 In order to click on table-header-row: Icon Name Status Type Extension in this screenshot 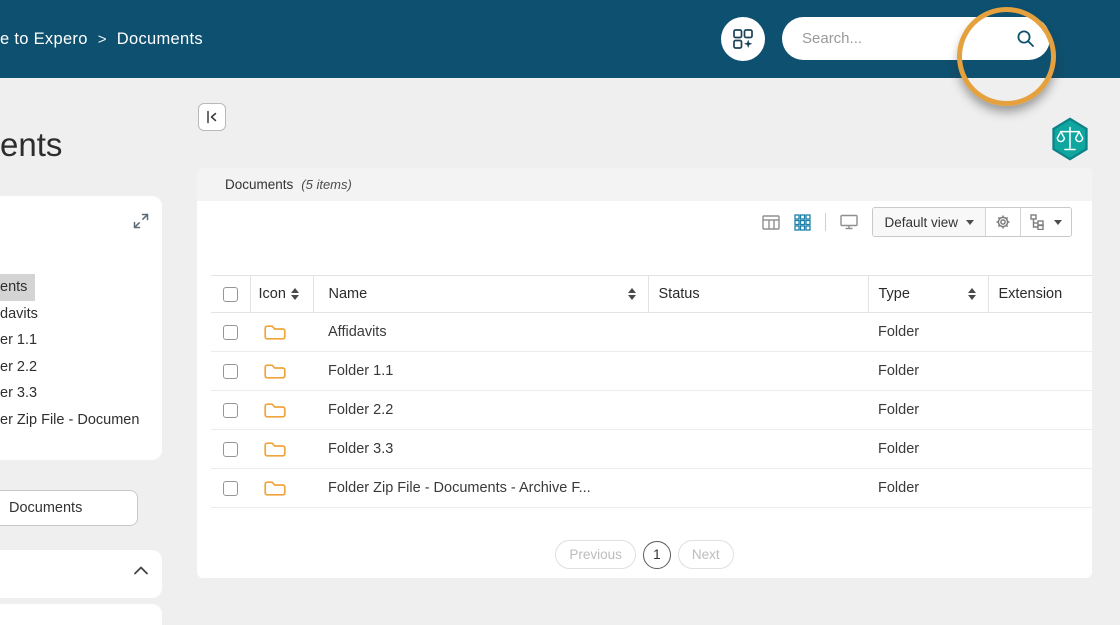, I will do `click(651, 294)`.